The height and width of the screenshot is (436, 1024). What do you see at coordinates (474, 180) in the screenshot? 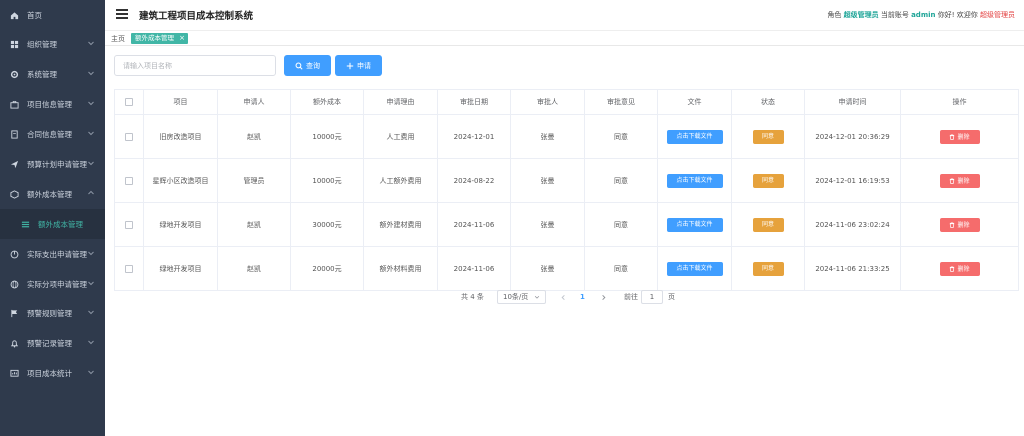
I see `cell-approve-date: 2024-08-22` at bounding box center [474, 180].